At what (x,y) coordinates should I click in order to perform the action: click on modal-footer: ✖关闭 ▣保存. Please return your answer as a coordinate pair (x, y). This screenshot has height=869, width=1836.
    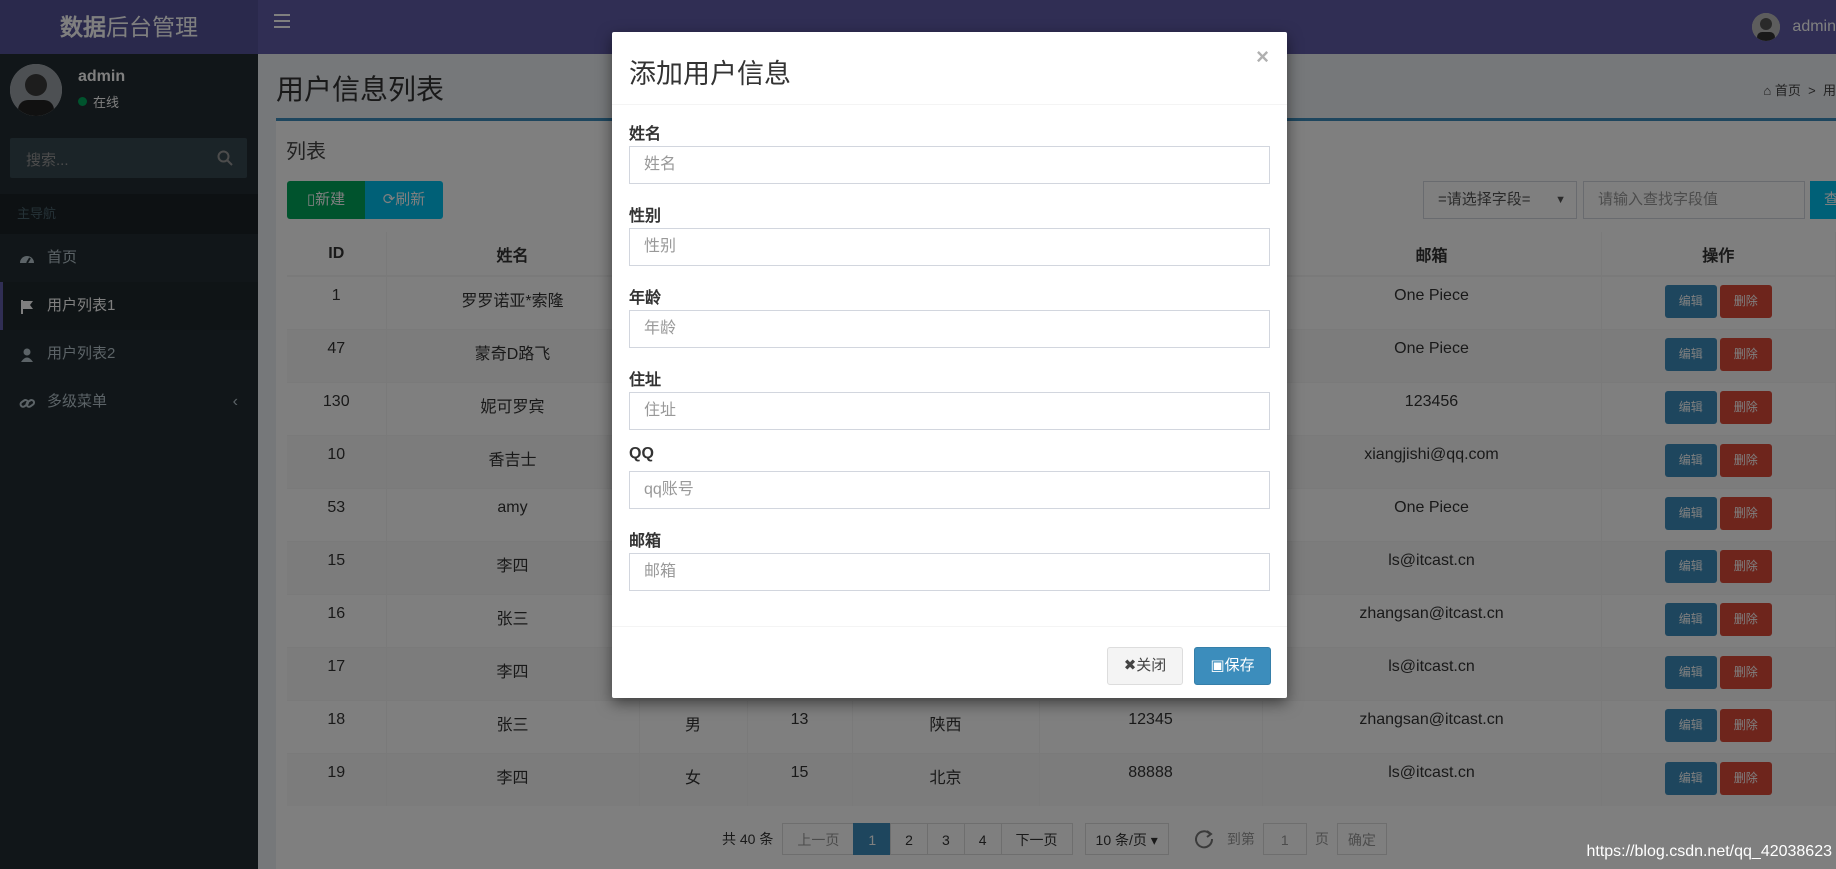
    Looking at the image, I should click on (949, 662).